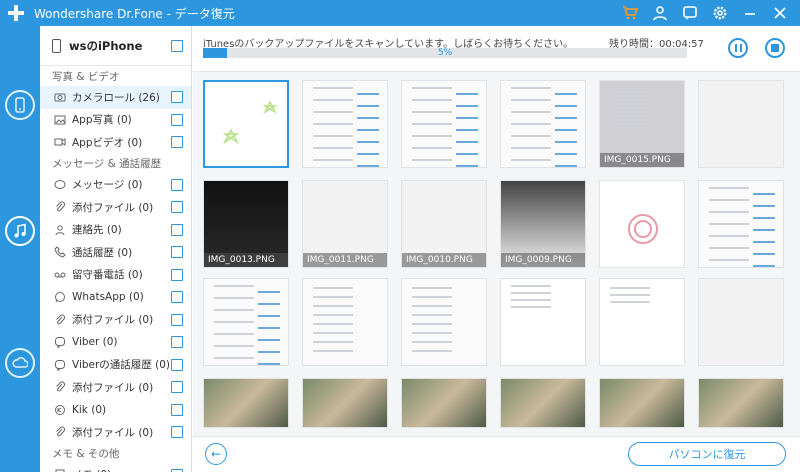  I want to click on recover-to-computer-button: パソコンに復元, so click(707, 454).